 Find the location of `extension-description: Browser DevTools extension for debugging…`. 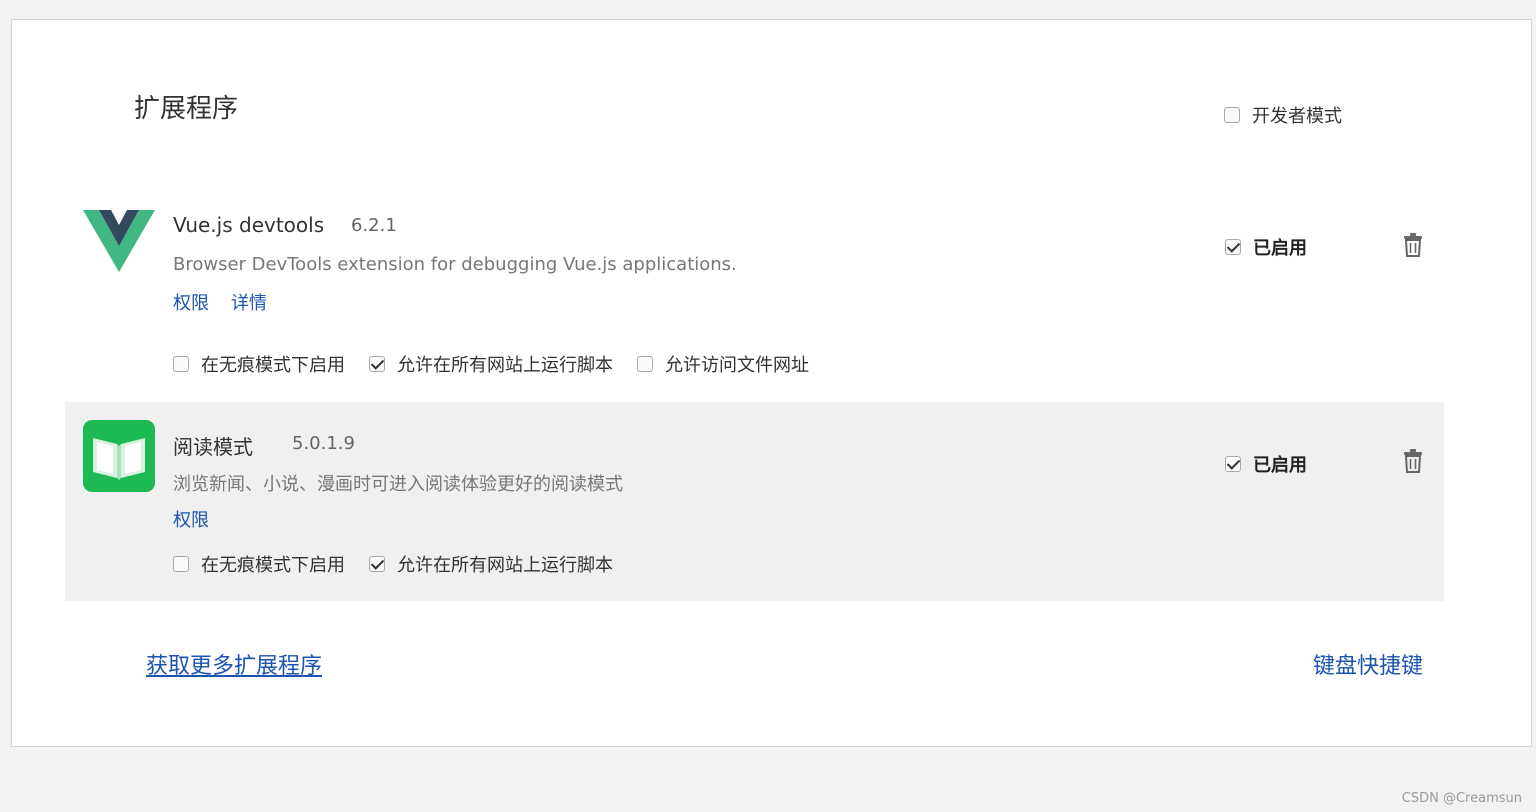

extension-description: Browser DevTools extension for debugging… is located at coordinates (455, 264).